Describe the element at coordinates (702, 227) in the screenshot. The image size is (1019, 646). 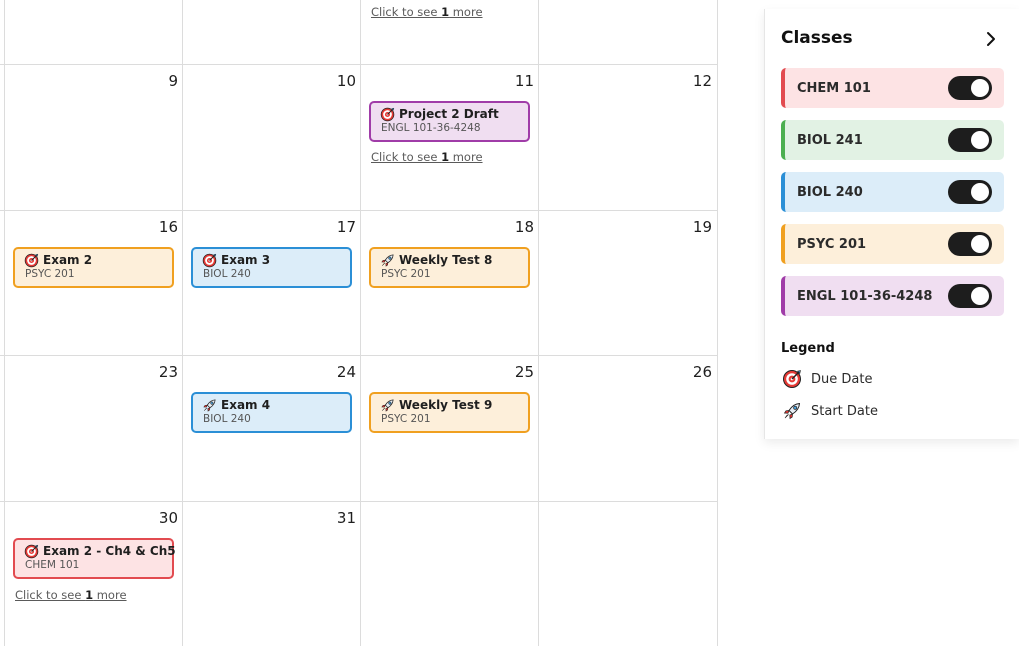
I see `day-number: 19` at that location.